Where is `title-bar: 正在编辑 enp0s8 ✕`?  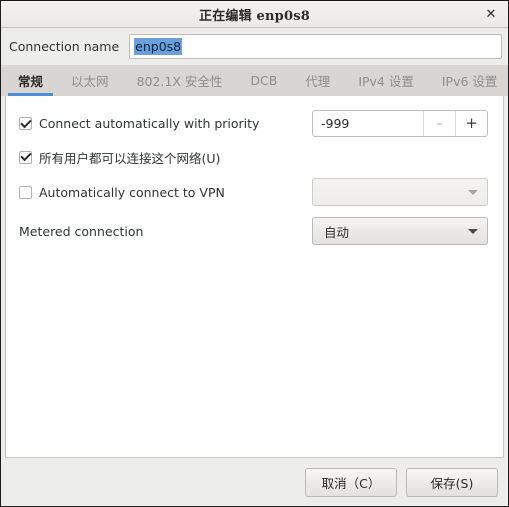 title-bar: 正在编辑 enp0s8 ✕ is located at coordinates (254, 14).